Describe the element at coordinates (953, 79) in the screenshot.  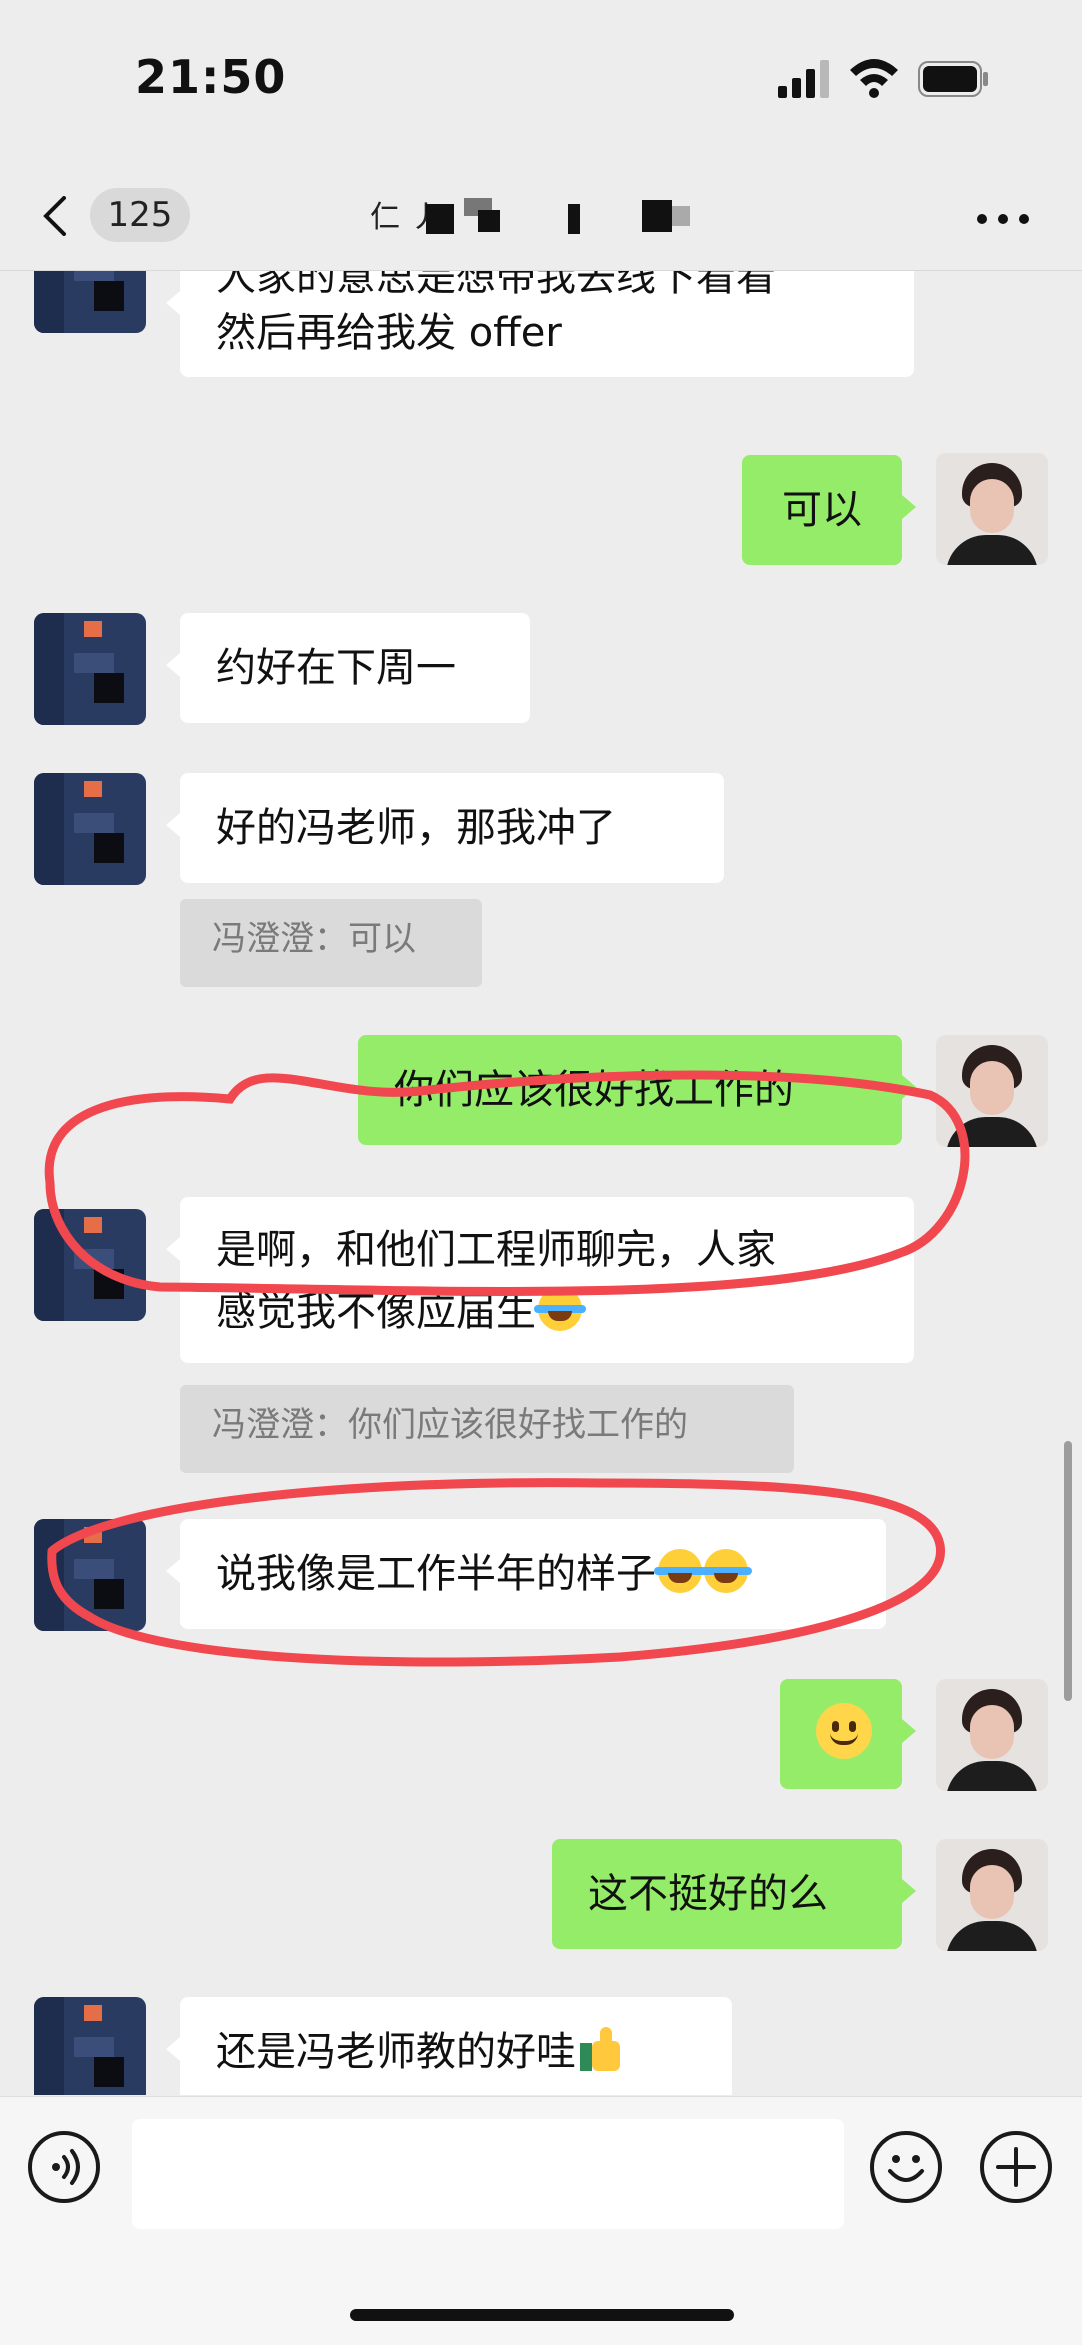
I see `battery-icon` at that location.